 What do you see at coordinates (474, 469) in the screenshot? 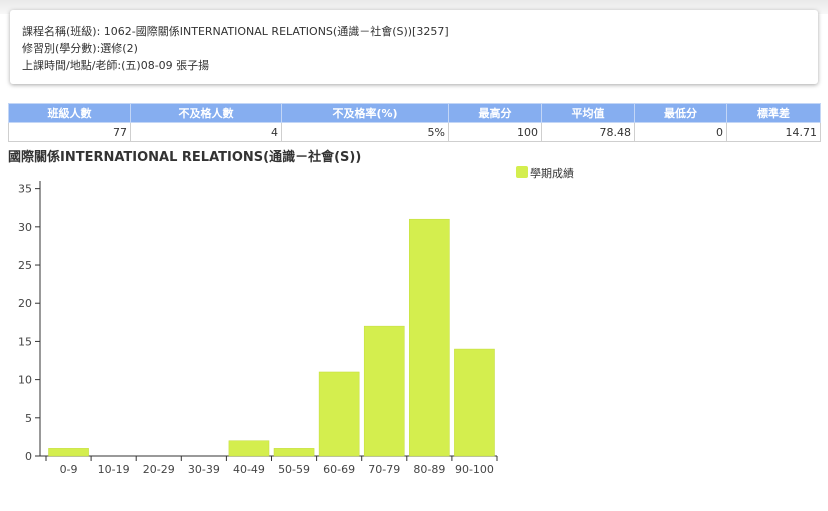
I see `x-tick-label: 90-100` at bounding box center [474, 469].